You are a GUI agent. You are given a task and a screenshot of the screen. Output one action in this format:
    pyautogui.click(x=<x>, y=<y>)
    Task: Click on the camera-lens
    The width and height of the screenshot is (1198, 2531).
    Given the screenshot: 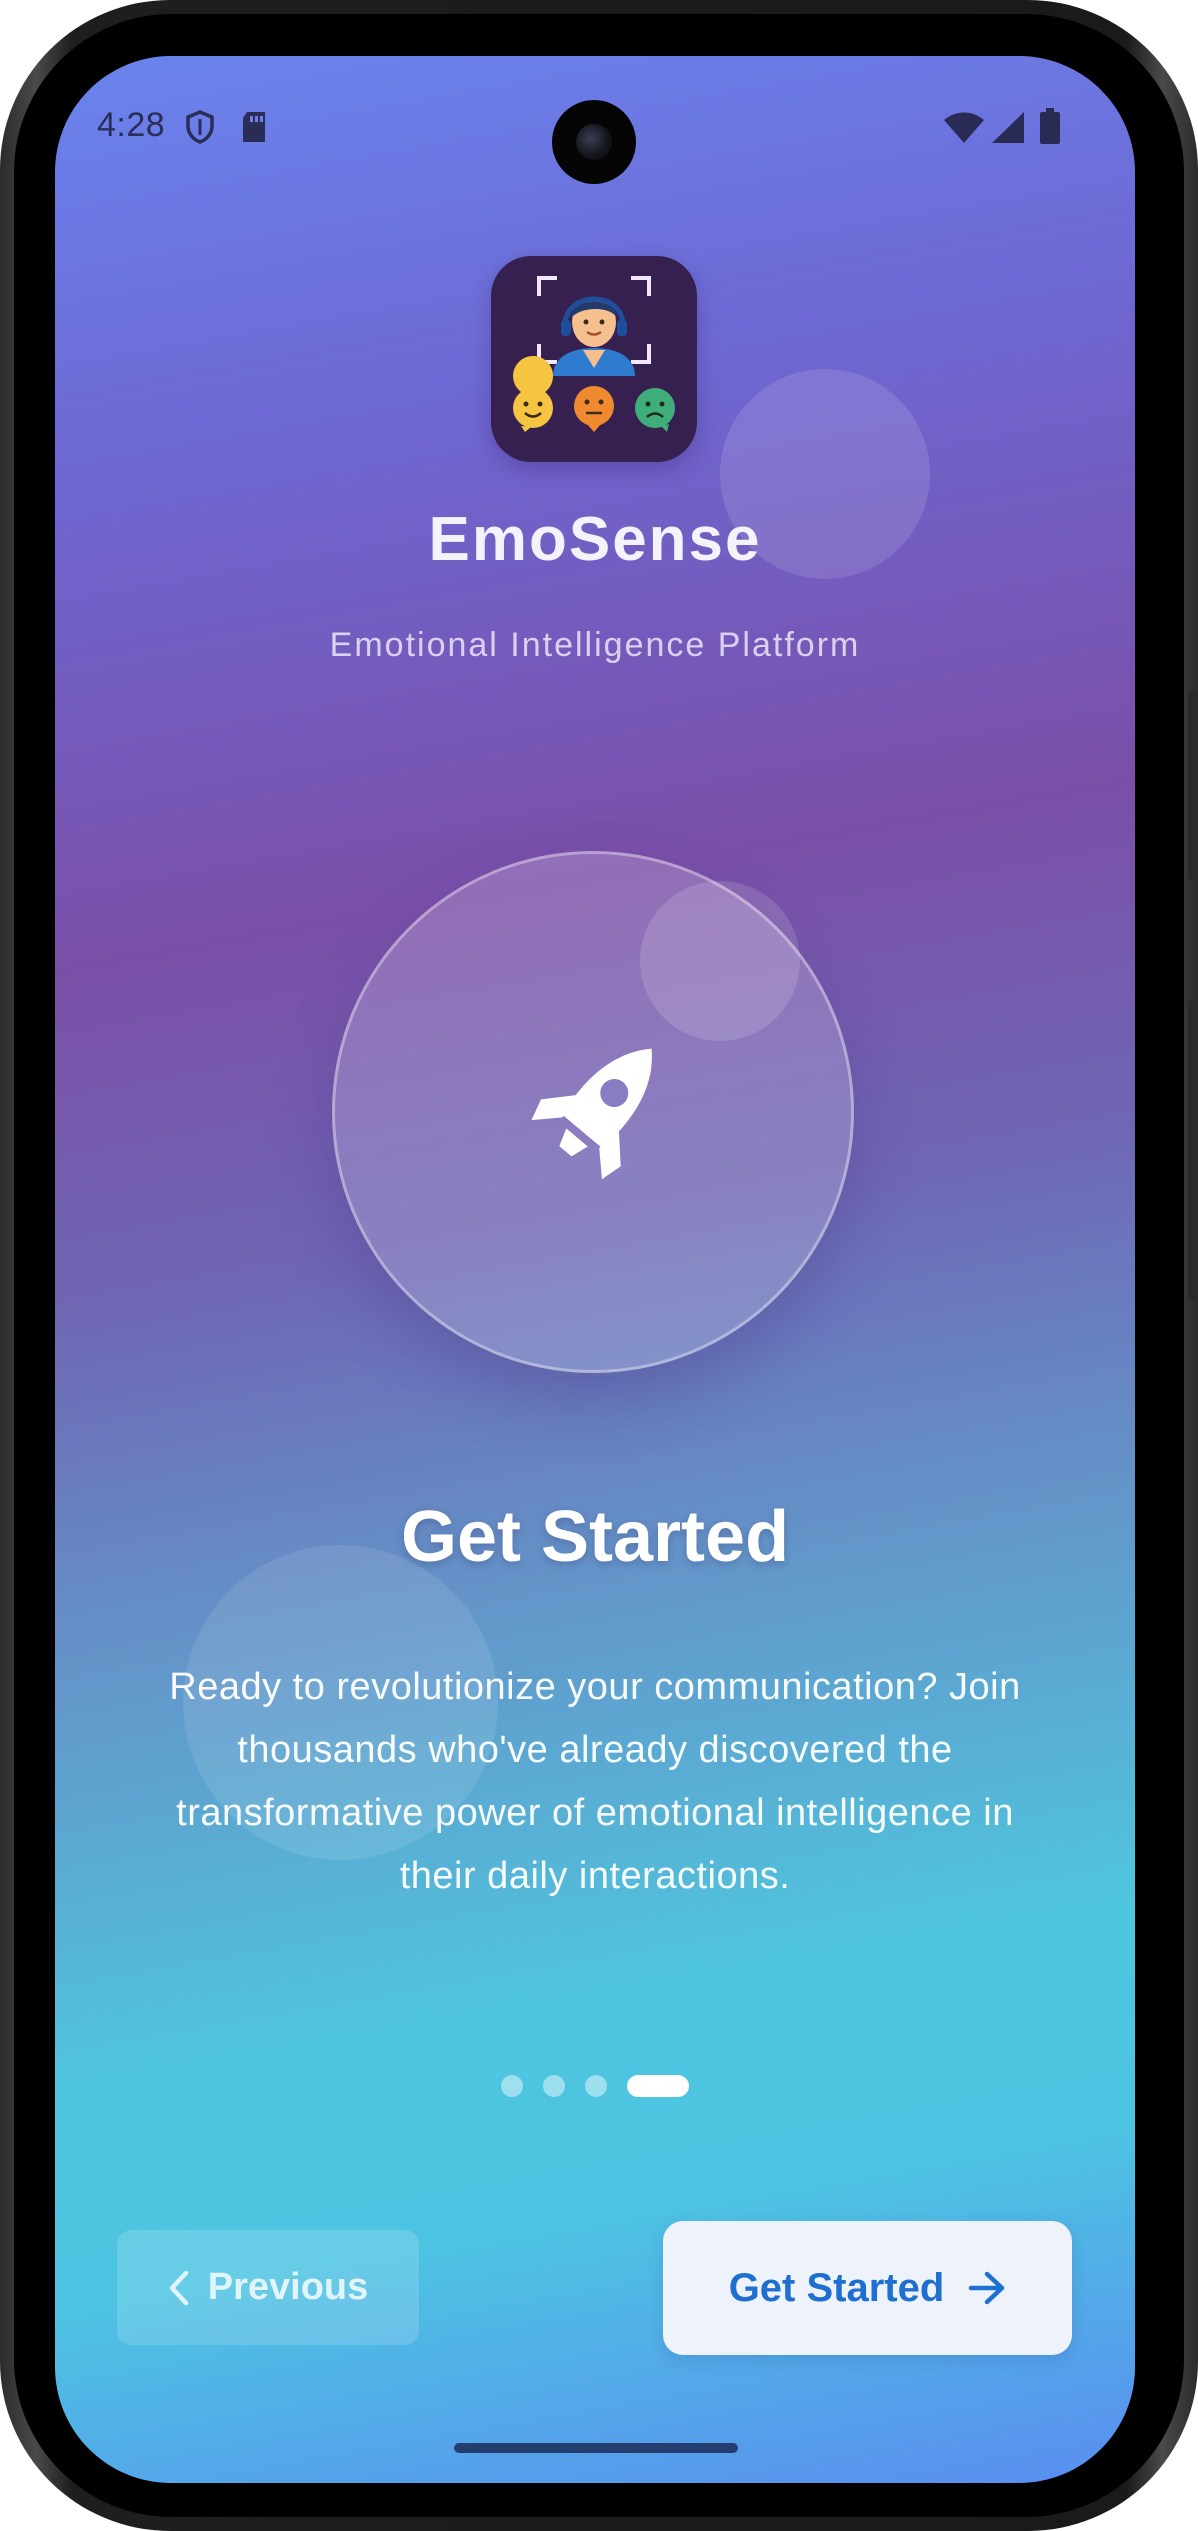 What is the action you would take?
    pyautogui.click(x=594, y=142)
    